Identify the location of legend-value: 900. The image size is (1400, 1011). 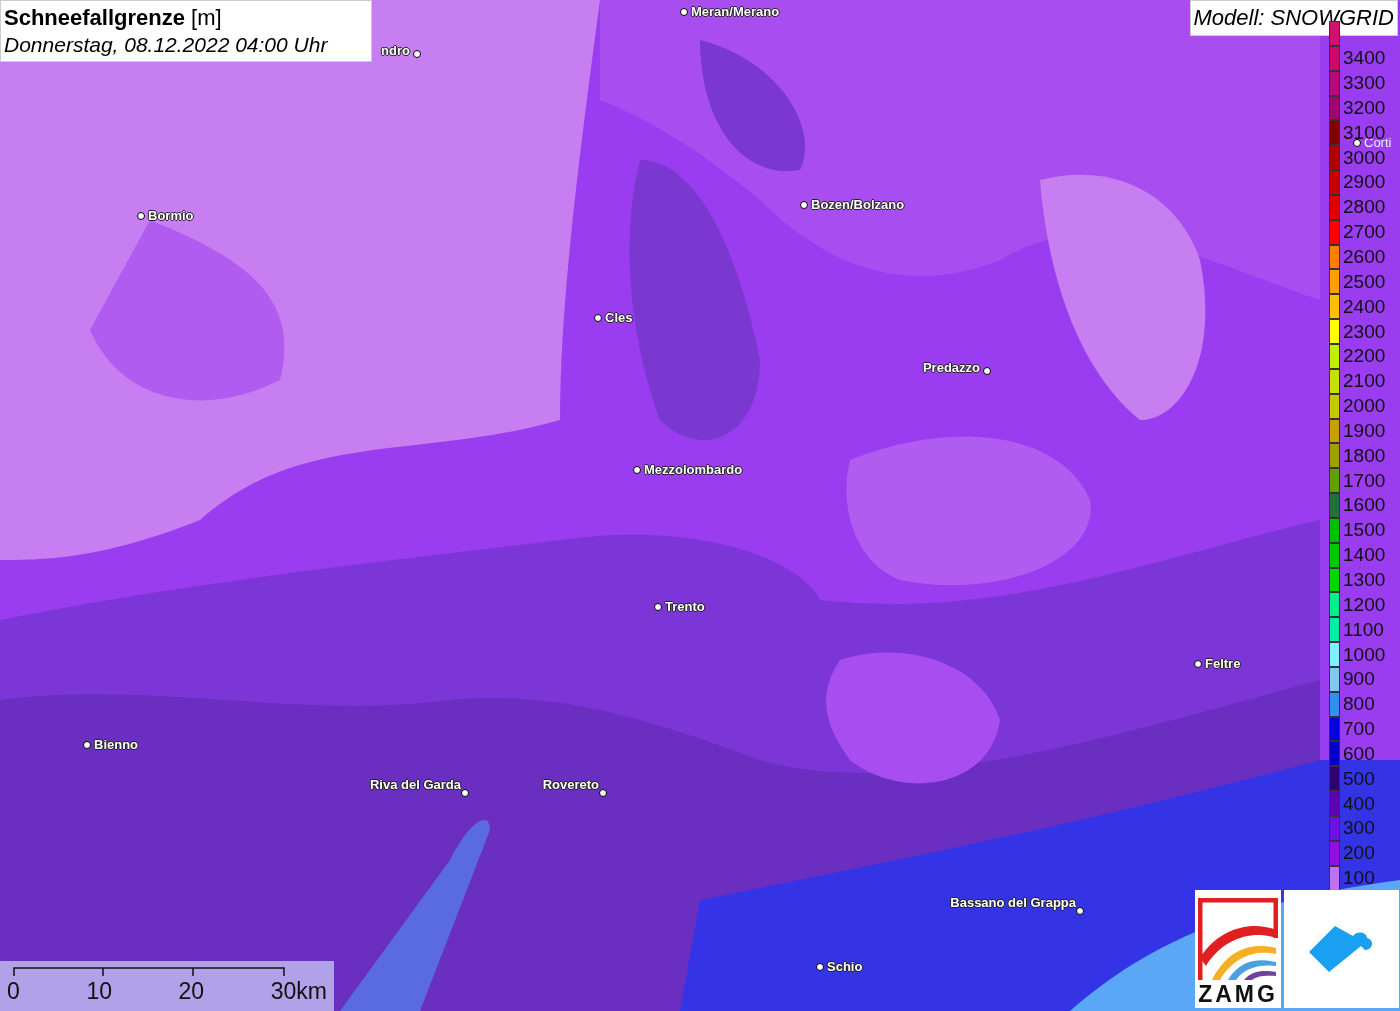
(1359, 679).